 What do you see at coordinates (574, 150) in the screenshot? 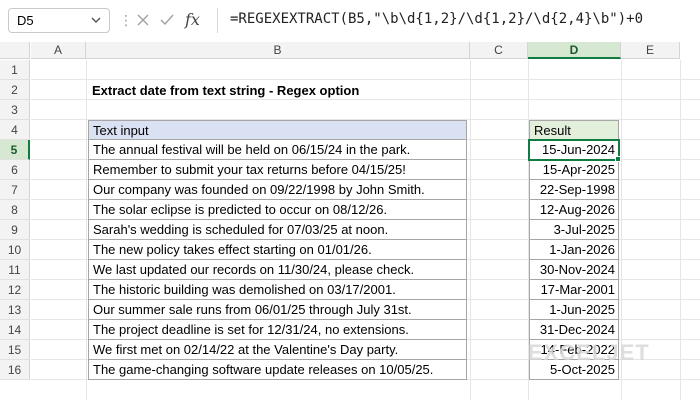
I see `active-result-cell: 15-Jun-2024` at bounding box center [574, 150].